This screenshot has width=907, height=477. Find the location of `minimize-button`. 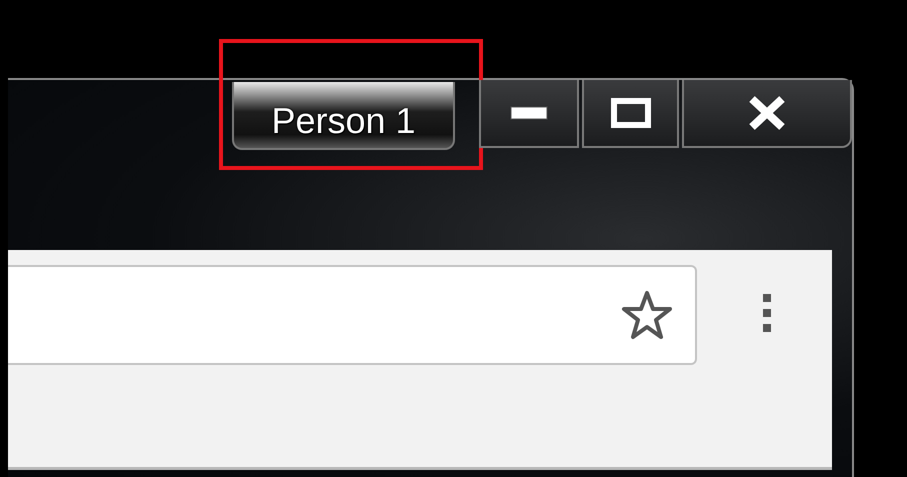

minimize-button is located at coordinates (529, 114).